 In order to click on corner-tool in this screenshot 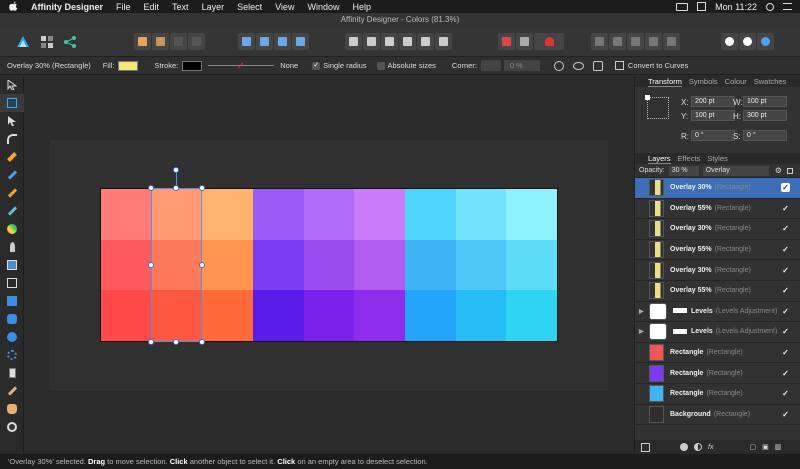, I will do `click(12, 139)`.